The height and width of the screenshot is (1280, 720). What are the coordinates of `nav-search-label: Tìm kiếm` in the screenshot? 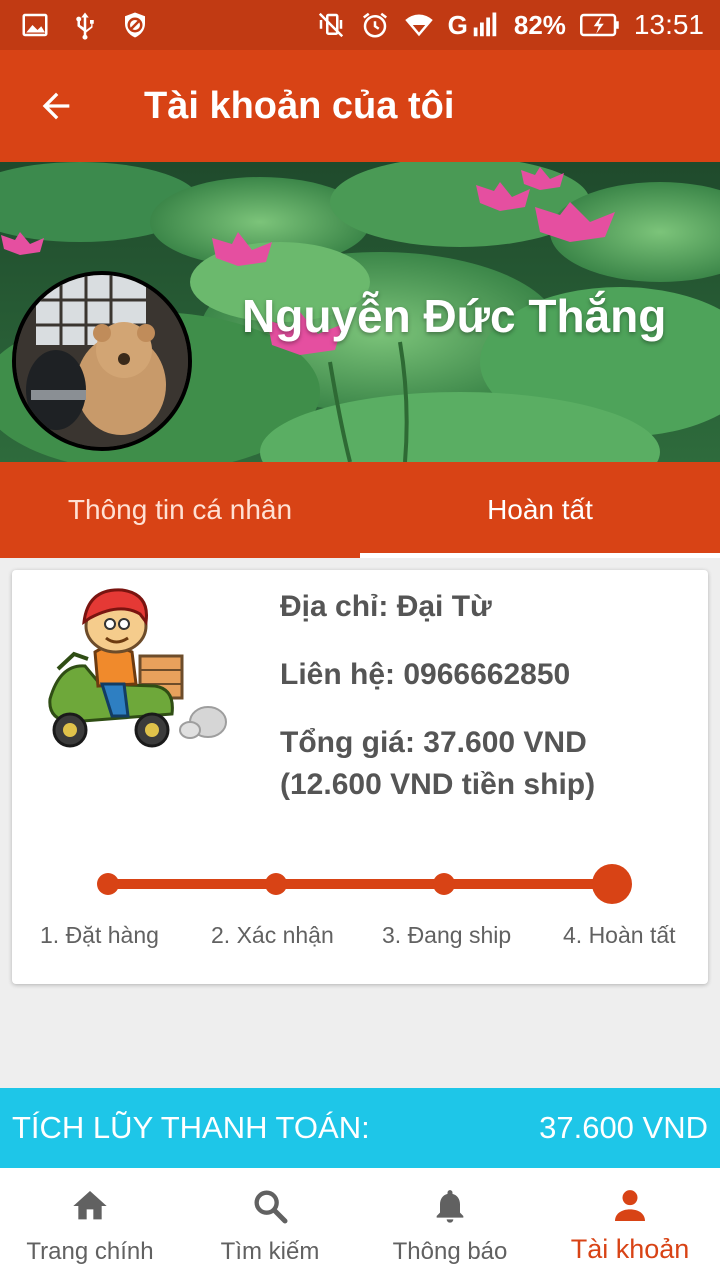 It's located at (270, 1251).